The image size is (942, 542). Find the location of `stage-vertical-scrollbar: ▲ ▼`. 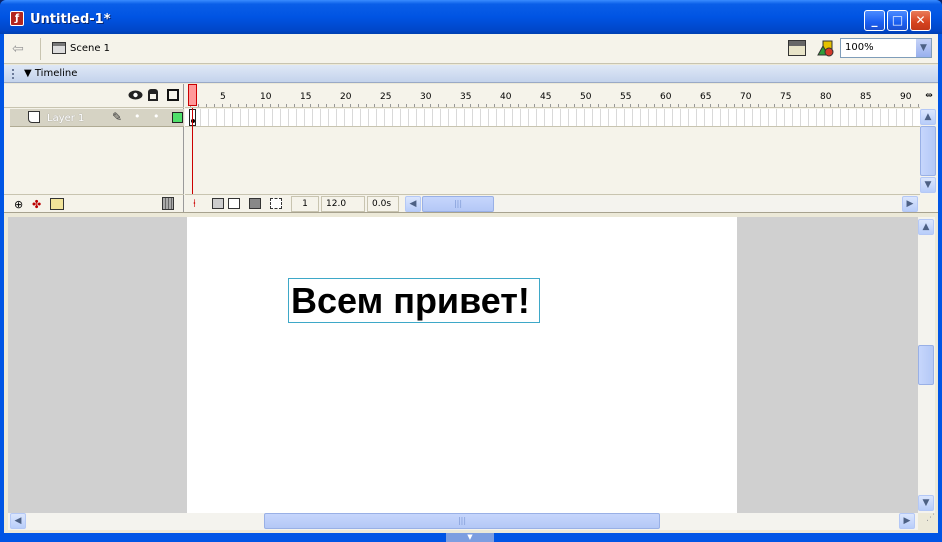

stage-vertical-scrollbar: ▲ ▼ is located at coordinates (926, 365).